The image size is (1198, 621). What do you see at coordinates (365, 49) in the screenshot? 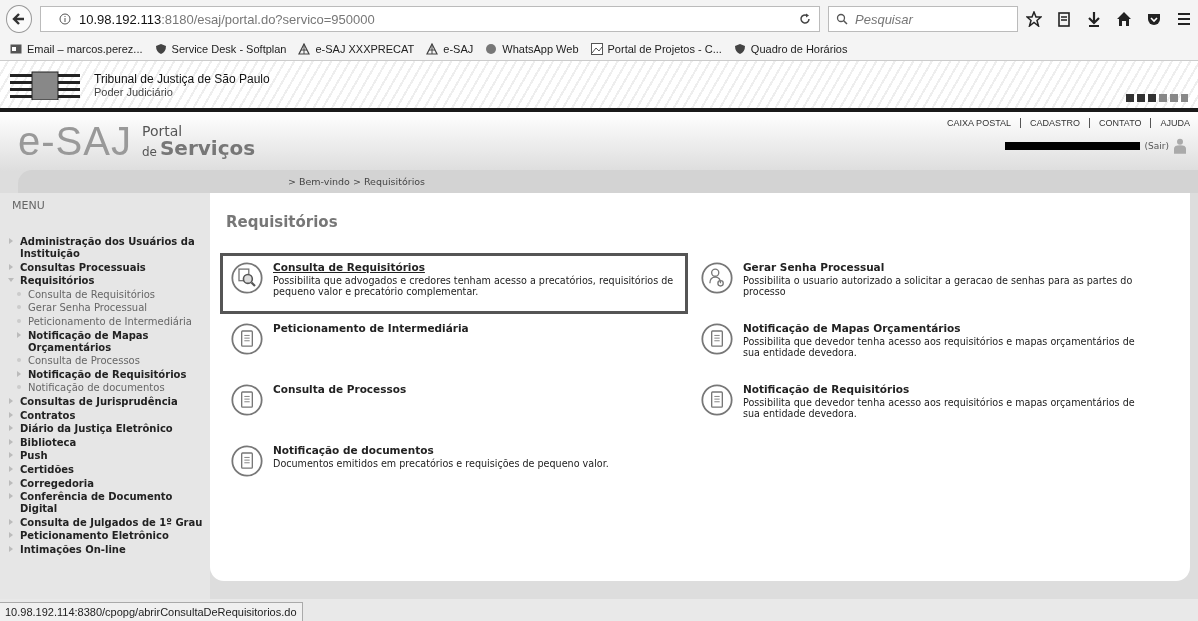
I see `bookmark-link: e-SAJ XXXPRECAT` at bounding box center [365, 49].